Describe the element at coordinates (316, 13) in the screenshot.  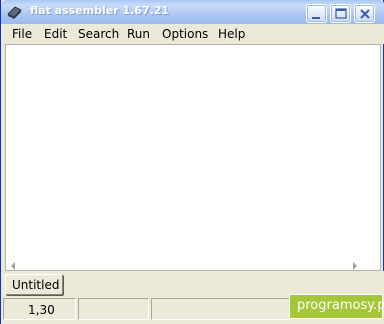
I see `minimize-button` at that location.